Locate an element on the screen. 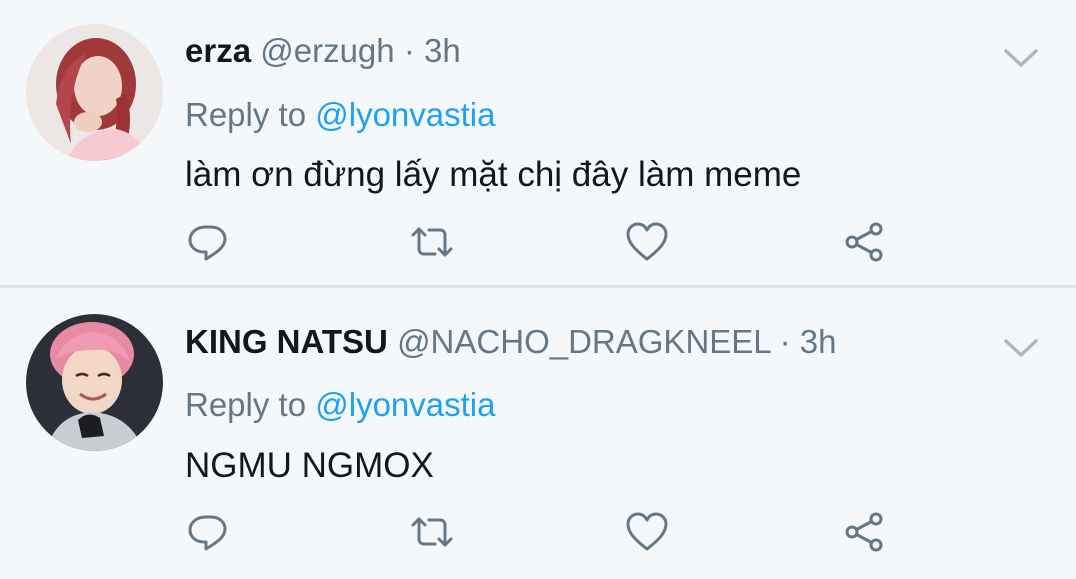 The width and height of the screenshot is (1076, 579). tweet-text: làm ơn đừng lấy mặt chị đây làm meme is located at coordinates (493, 174).